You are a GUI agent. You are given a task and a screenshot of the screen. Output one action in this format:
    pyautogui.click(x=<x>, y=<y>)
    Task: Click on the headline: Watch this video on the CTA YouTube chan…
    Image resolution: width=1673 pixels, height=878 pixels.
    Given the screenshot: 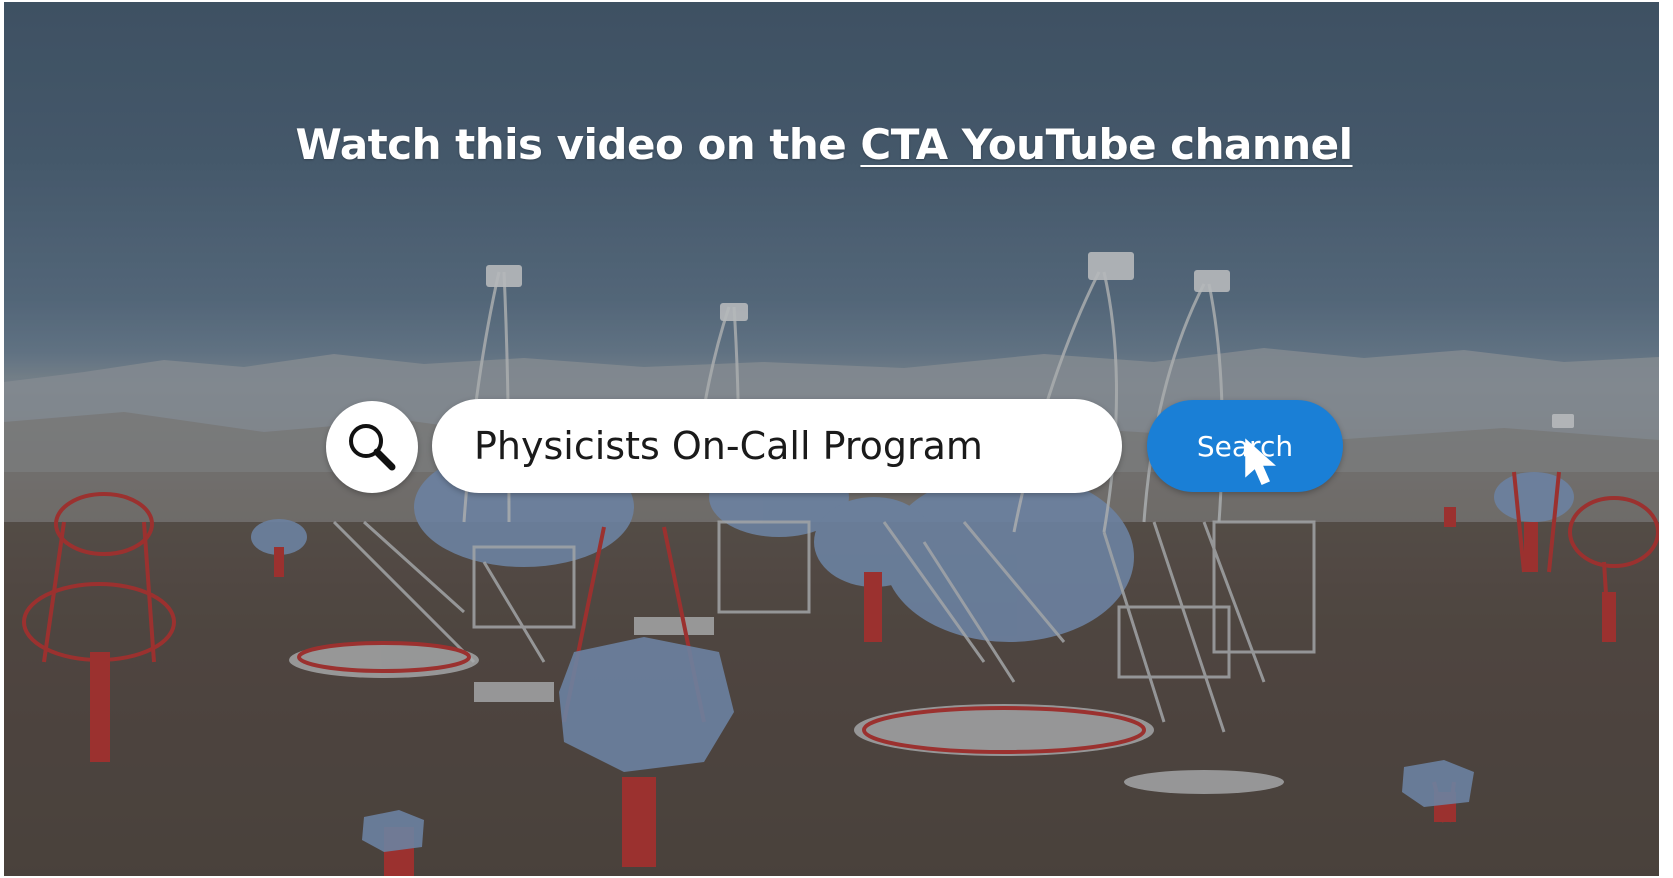 What is the action you would take?
    pyautogui.click(x=824, y=144)
    